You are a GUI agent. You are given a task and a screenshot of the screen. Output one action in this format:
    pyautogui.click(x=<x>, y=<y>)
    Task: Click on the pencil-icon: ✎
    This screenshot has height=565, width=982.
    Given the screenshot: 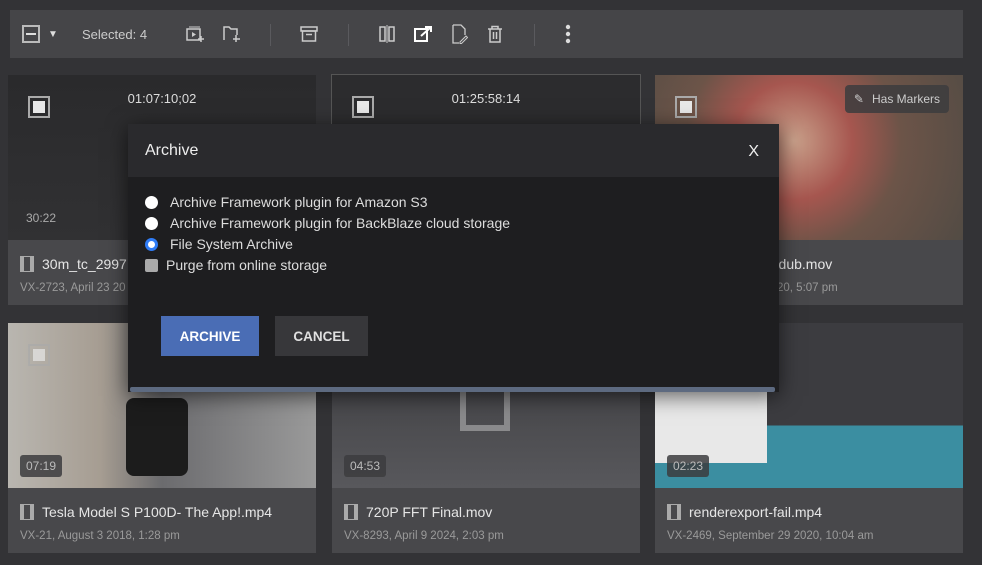 What is the action you would take?
    pyautogui.click(x=858, y=99)
    